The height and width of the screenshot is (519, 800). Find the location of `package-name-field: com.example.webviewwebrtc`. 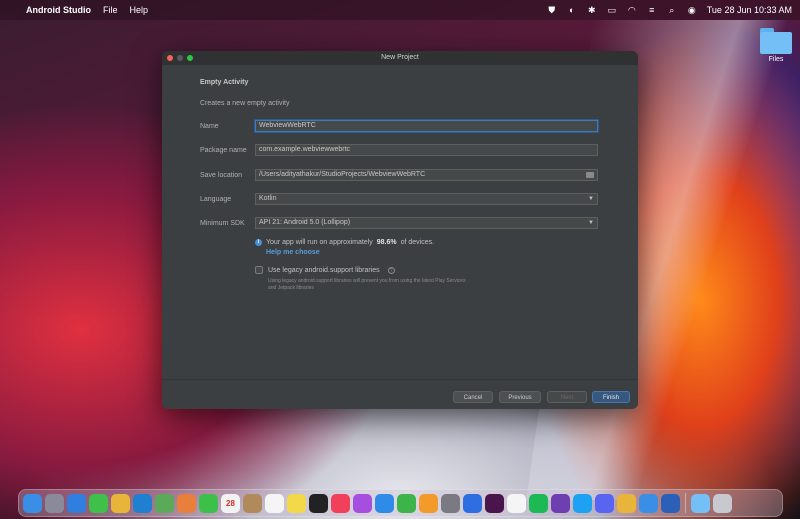

package-name-field: com.example.webviewwebrtc is located at coordinates (426, 150).